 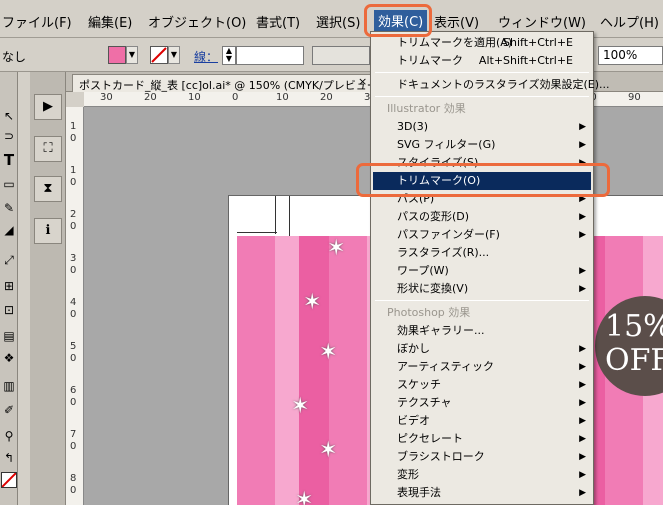 What do you see at coordinates (423, 270) in the screenshot?
I see `menu-item-label: ワープ(W)` at bounding box center [423, 270].